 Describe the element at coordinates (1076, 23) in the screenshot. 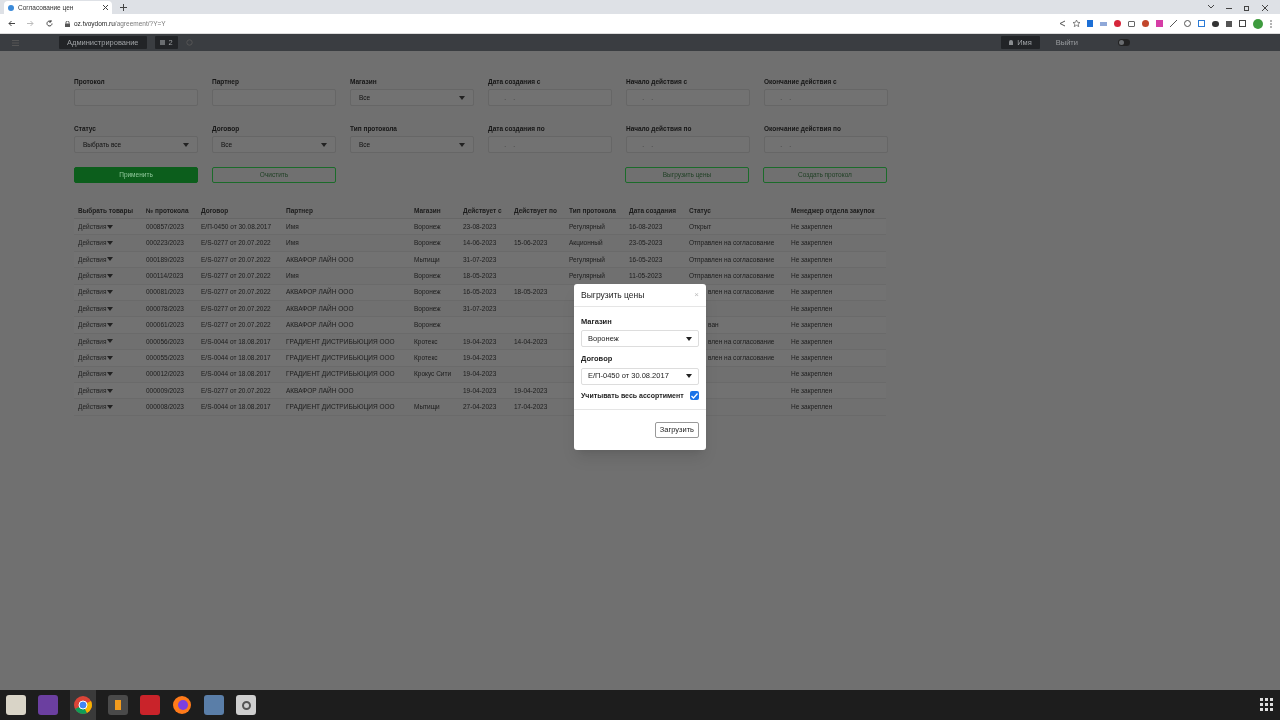

I see `star-icon` at that location.